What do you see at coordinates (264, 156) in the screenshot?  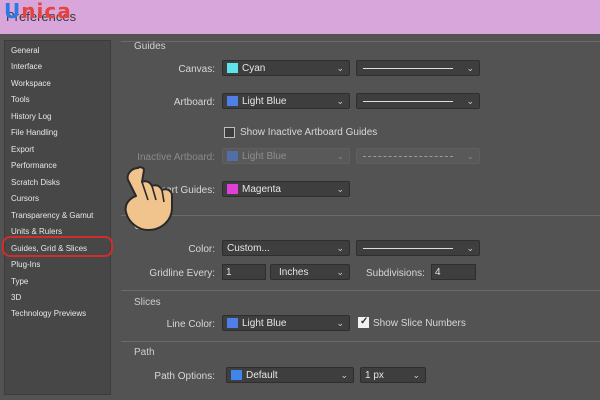 I see `inactive-color-value: Light Blue` at bounding box center [264, 156].